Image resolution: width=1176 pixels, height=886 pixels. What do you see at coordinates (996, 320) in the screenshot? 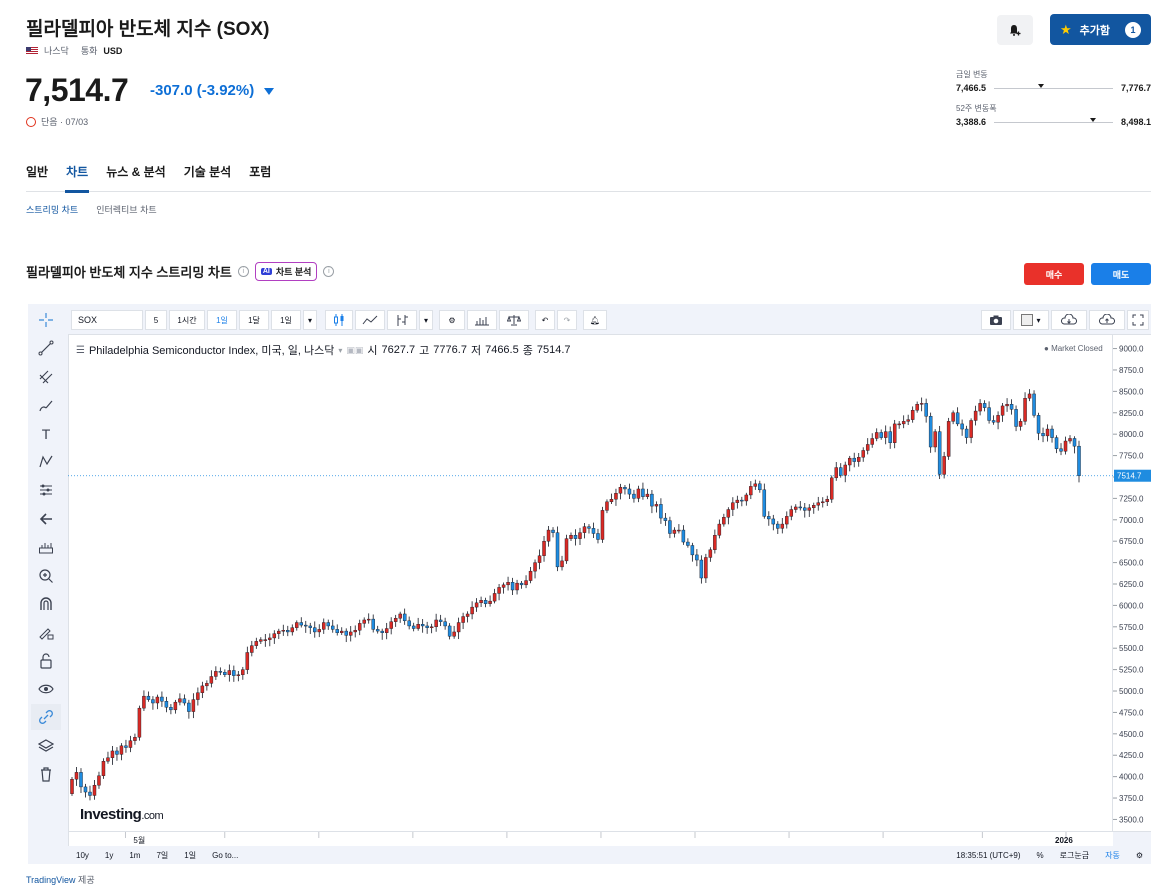
I see `snapshot-button` at bounding box center [996, 320].